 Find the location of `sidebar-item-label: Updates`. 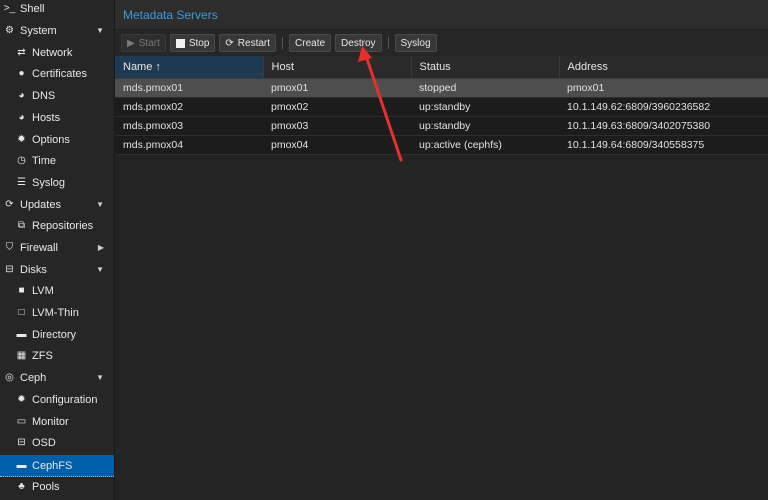

sidebar-item-label: Updates is located at coordinates (40, 204).